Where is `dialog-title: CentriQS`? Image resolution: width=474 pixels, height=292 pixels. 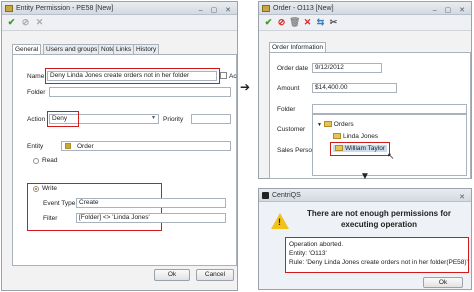 dialog-title: CentriQS is located at coordinates (286, 195).